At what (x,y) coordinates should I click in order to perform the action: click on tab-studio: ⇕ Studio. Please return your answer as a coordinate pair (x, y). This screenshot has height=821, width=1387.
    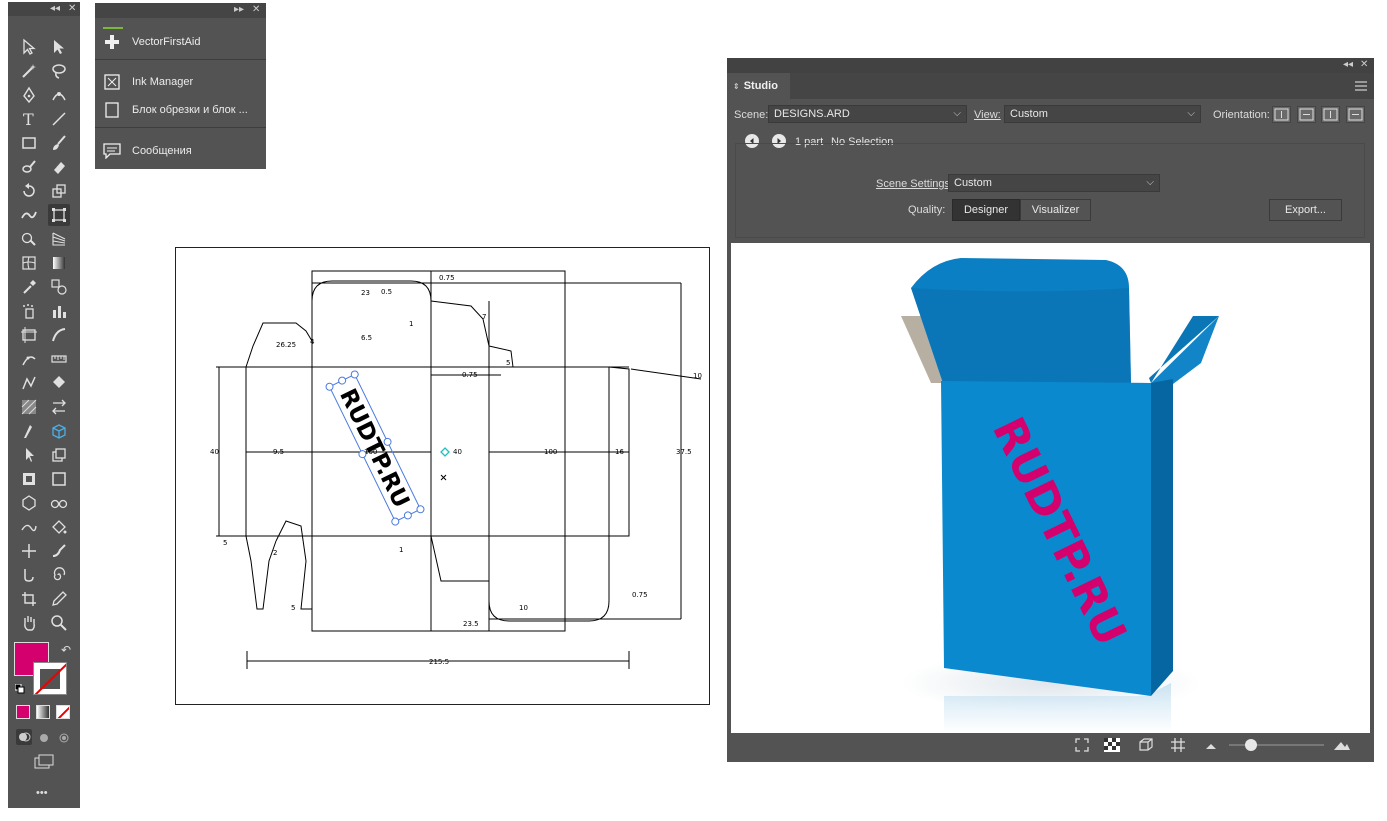
    Looking at the image, I should click on (758, 86).